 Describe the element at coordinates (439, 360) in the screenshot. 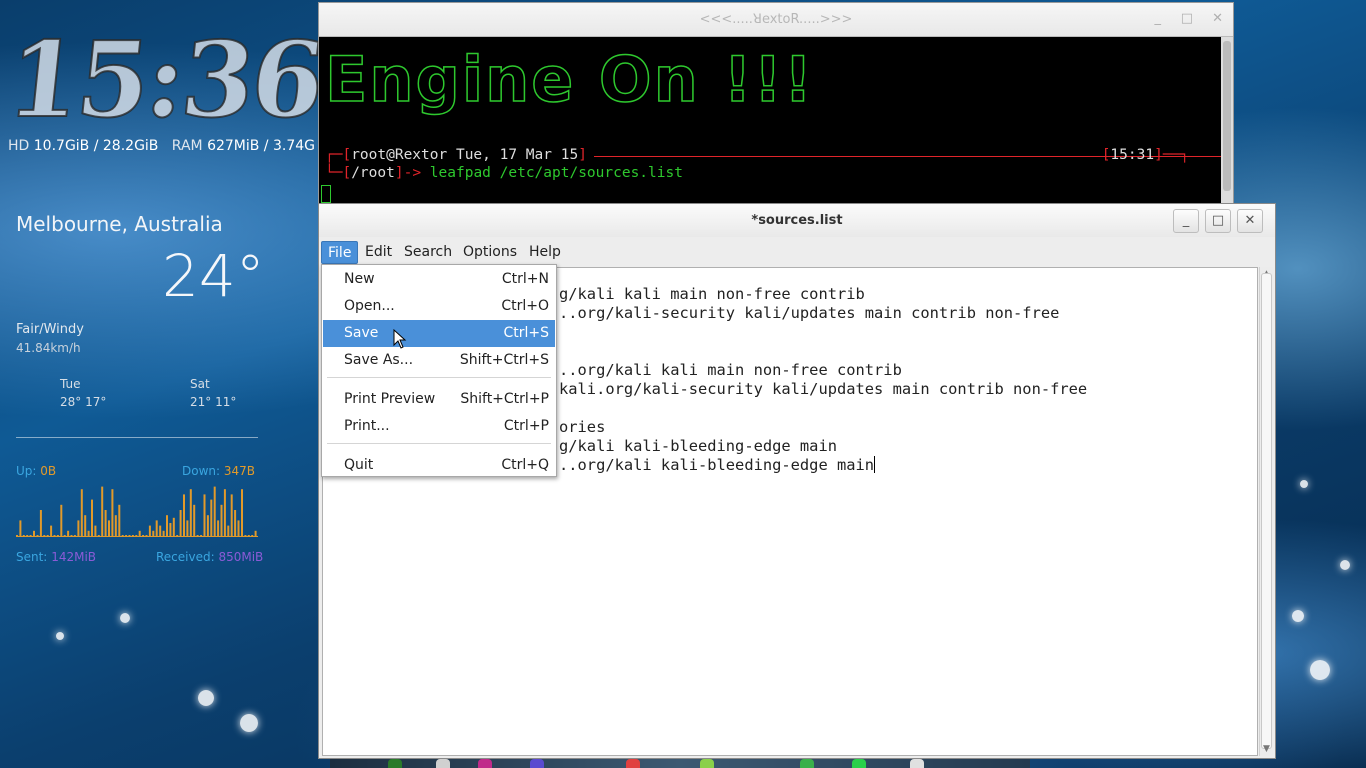

I see `menu-item-save-as: Save As... Shift+Ctrl+S` at that location.